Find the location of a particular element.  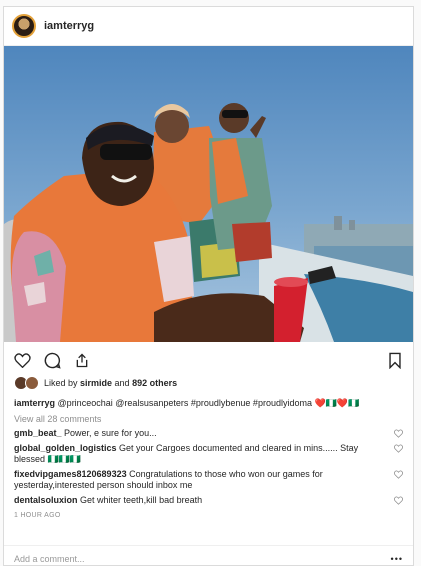

bookmark-icon is located at coordinates (395, 360).